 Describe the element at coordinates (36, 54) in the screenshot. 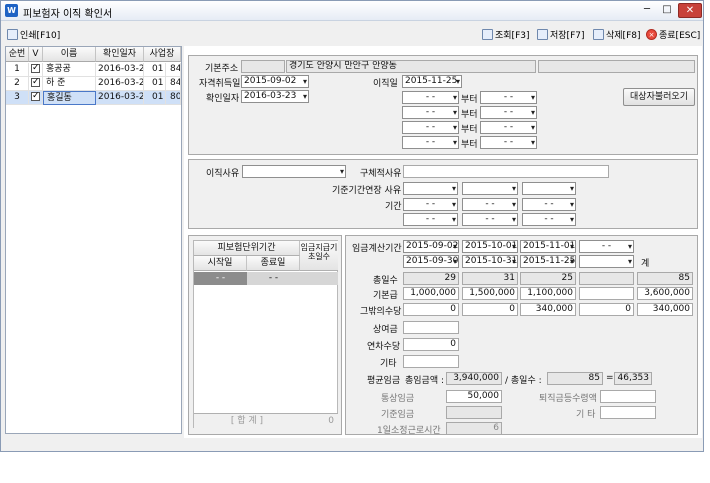

I see `grid-header-check: V` at that location.